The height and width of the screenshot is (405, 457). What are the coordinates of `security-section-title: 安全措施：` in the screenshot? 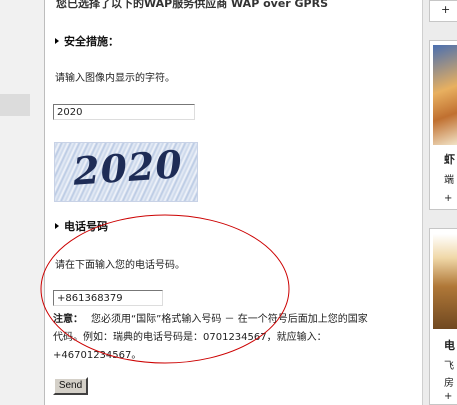 It's located at (91, 41).